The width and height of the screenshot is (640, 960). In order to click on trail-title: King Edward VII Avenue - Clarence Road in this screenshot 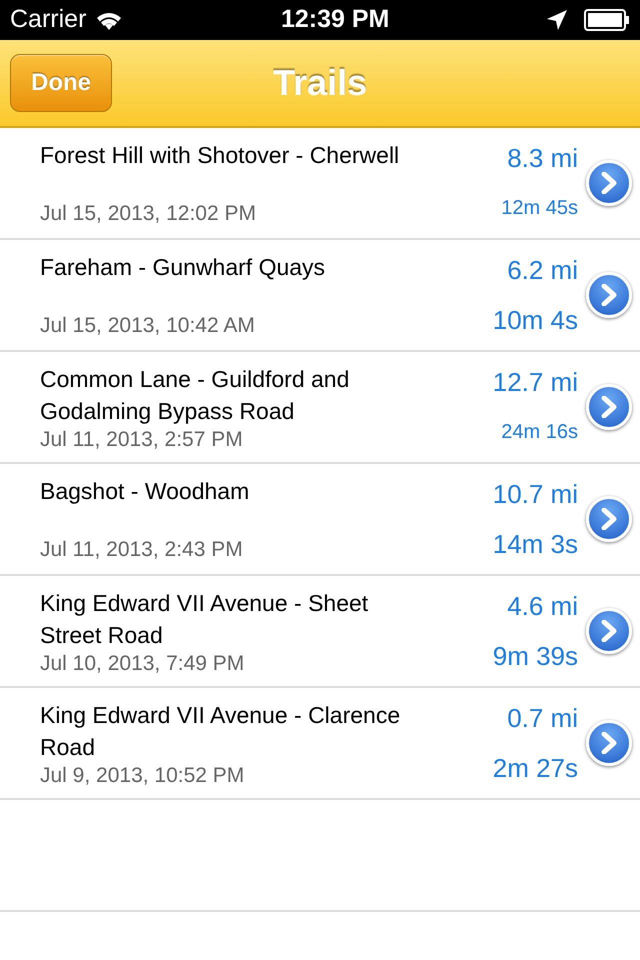, I will do `click(221, 731)`.